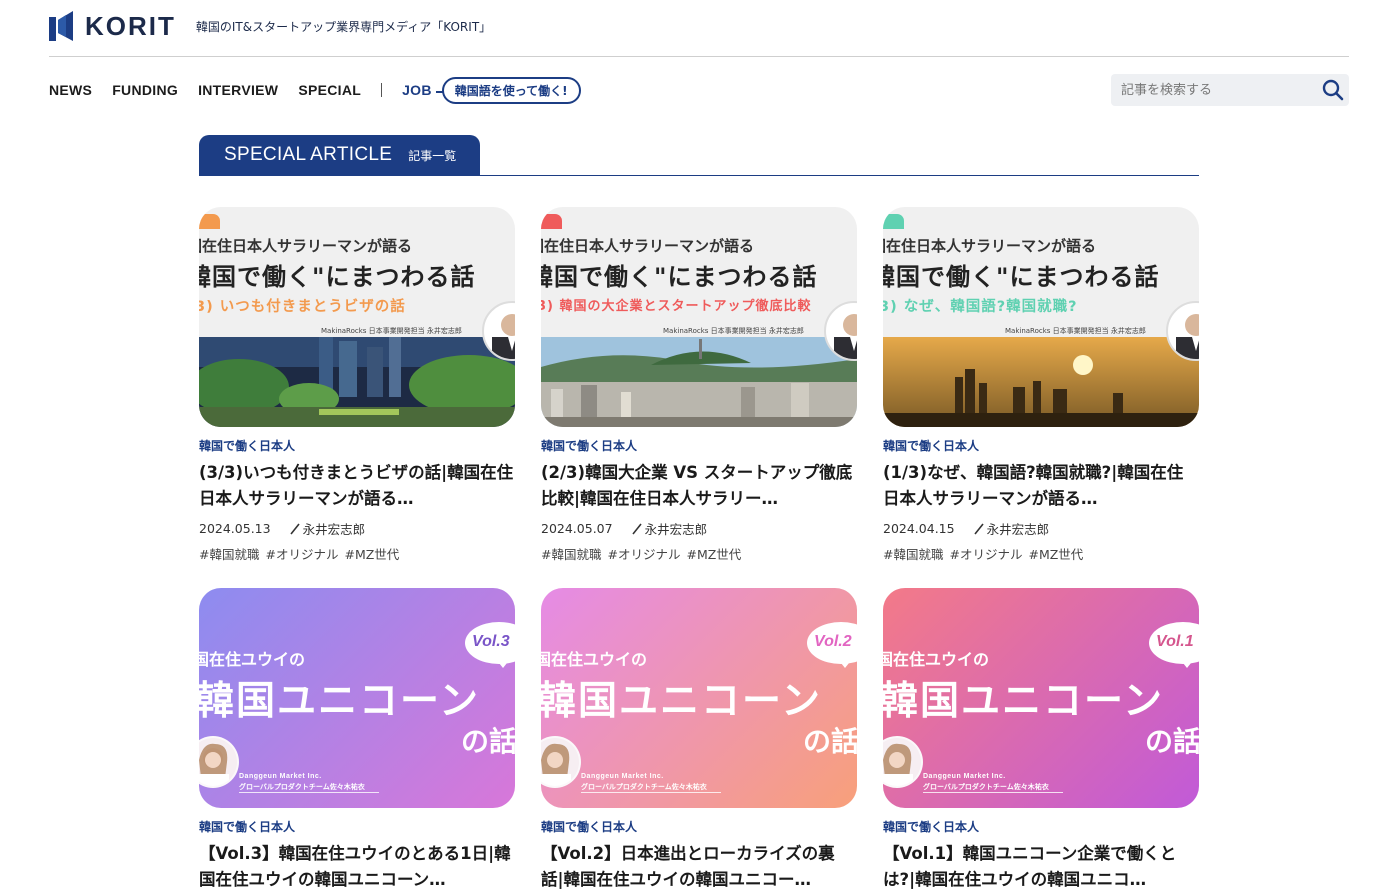  What do you see at coordinates (699, 382) in the screenshot?
I see `seoul-city-photo` at bounding box center [699, 382].